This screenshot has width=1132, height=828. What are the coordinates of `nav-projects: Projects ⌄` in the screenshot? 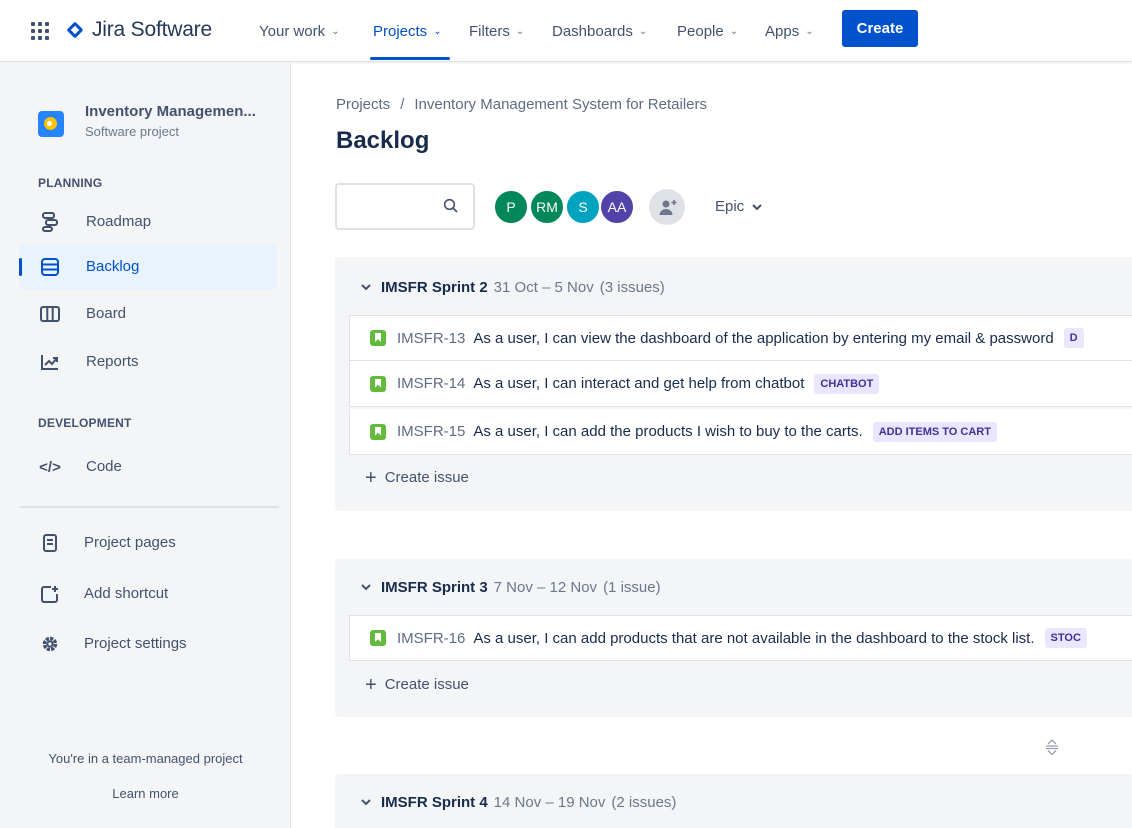 It's located at (407, 31).